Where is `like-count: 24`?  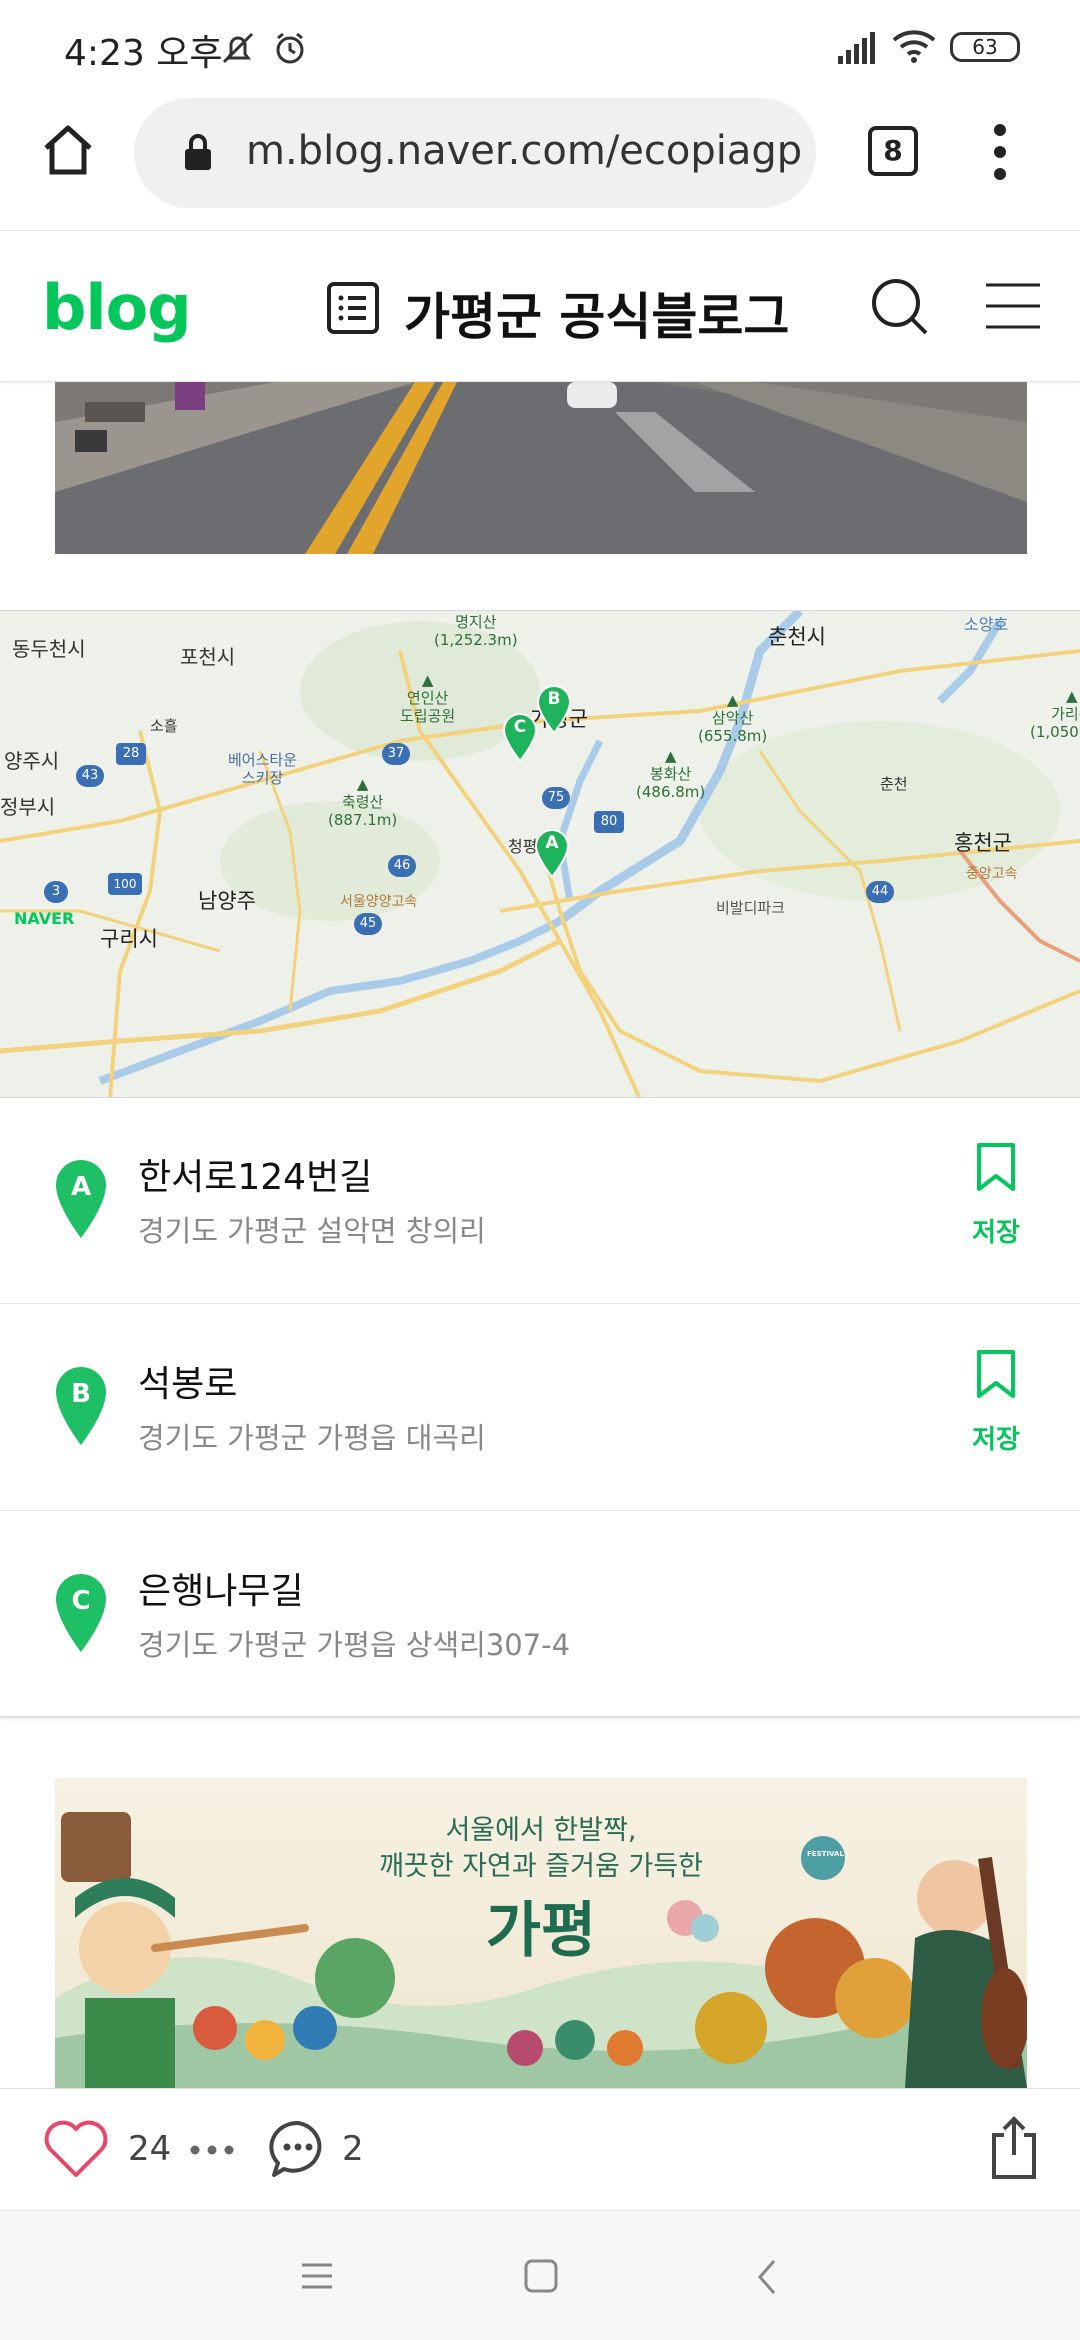 like-count: 24 is located at coordinates (150, 2149).